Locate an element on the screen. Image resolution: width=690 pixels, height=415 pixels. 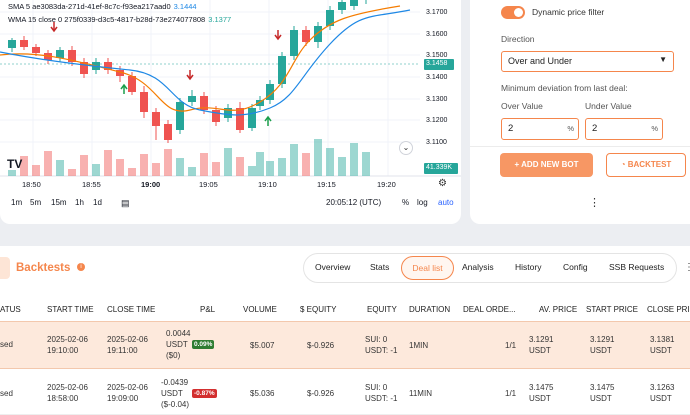
chevron-down-icon: ⌄ is located at coordinates (406, 148).